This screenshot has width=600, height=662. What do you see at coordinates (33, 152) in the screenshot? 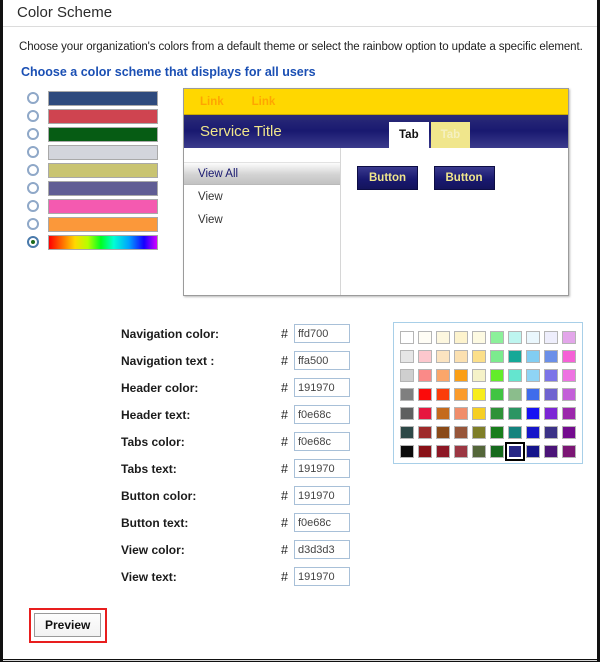
I see `scheme-radio-lightgray` at bounding box center [33, 152].